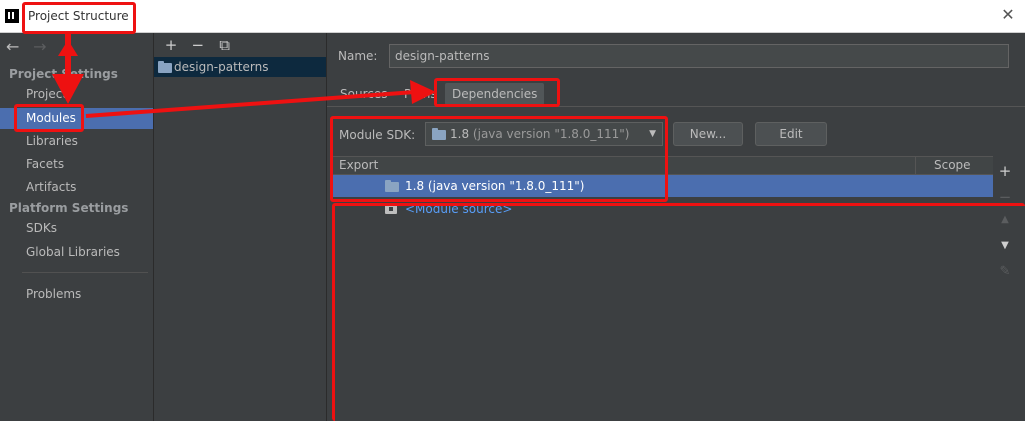 This screenshot has height=421, width=1025. Describe the element at coordinates (363, 94) in the screenshot. I see `tab-sources: Sources` at that location.